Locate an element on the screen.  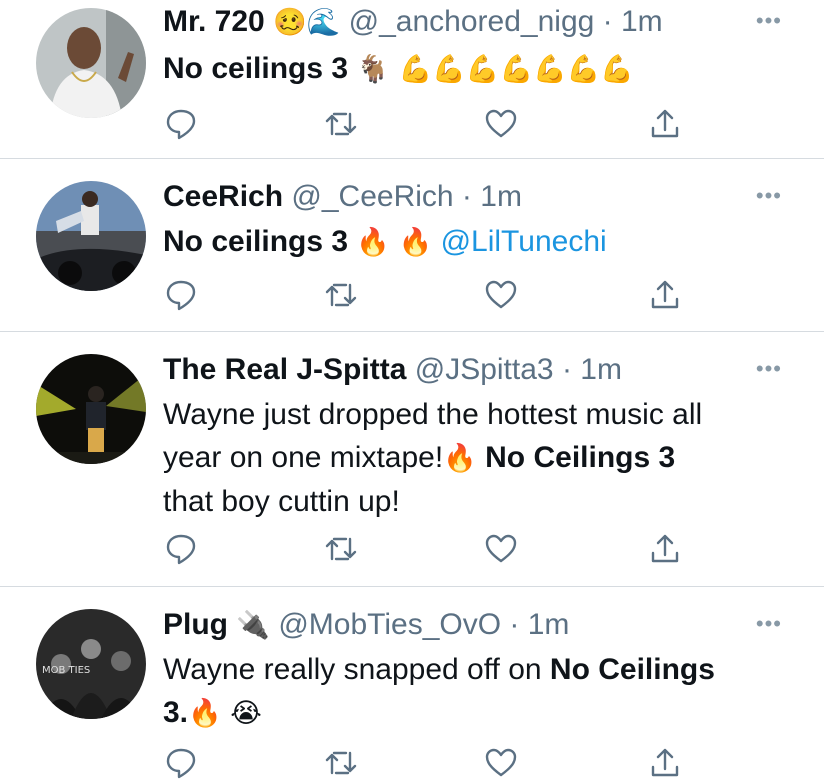
tweet-line: Wayne really snapped off on No Ceilings is located at coordinates (468, 669).